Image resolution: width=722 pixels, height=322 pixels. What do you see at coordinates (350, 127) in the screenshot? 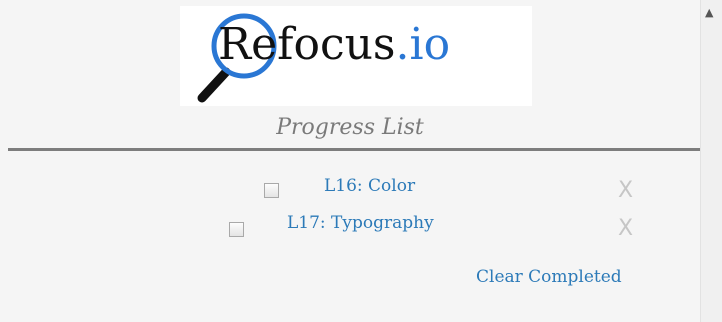
I see `progress-list-title: Progress List` at bounding box center [350, 127].